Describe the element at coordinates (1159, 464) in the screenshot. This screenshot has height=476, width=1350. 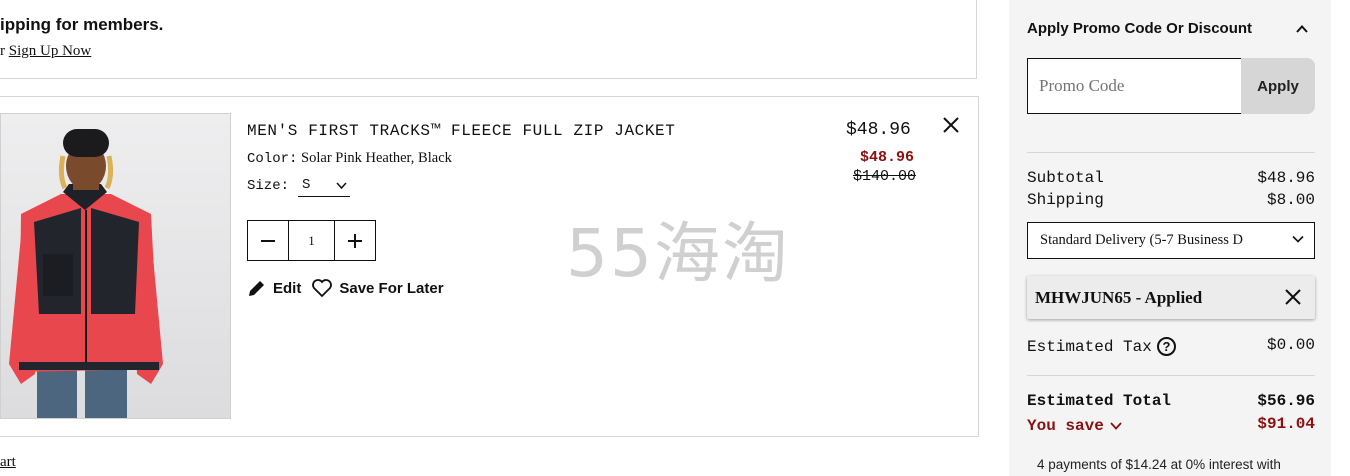
I see `installments-text: 4 payments of $14.24 at 0% interest with` at that location.